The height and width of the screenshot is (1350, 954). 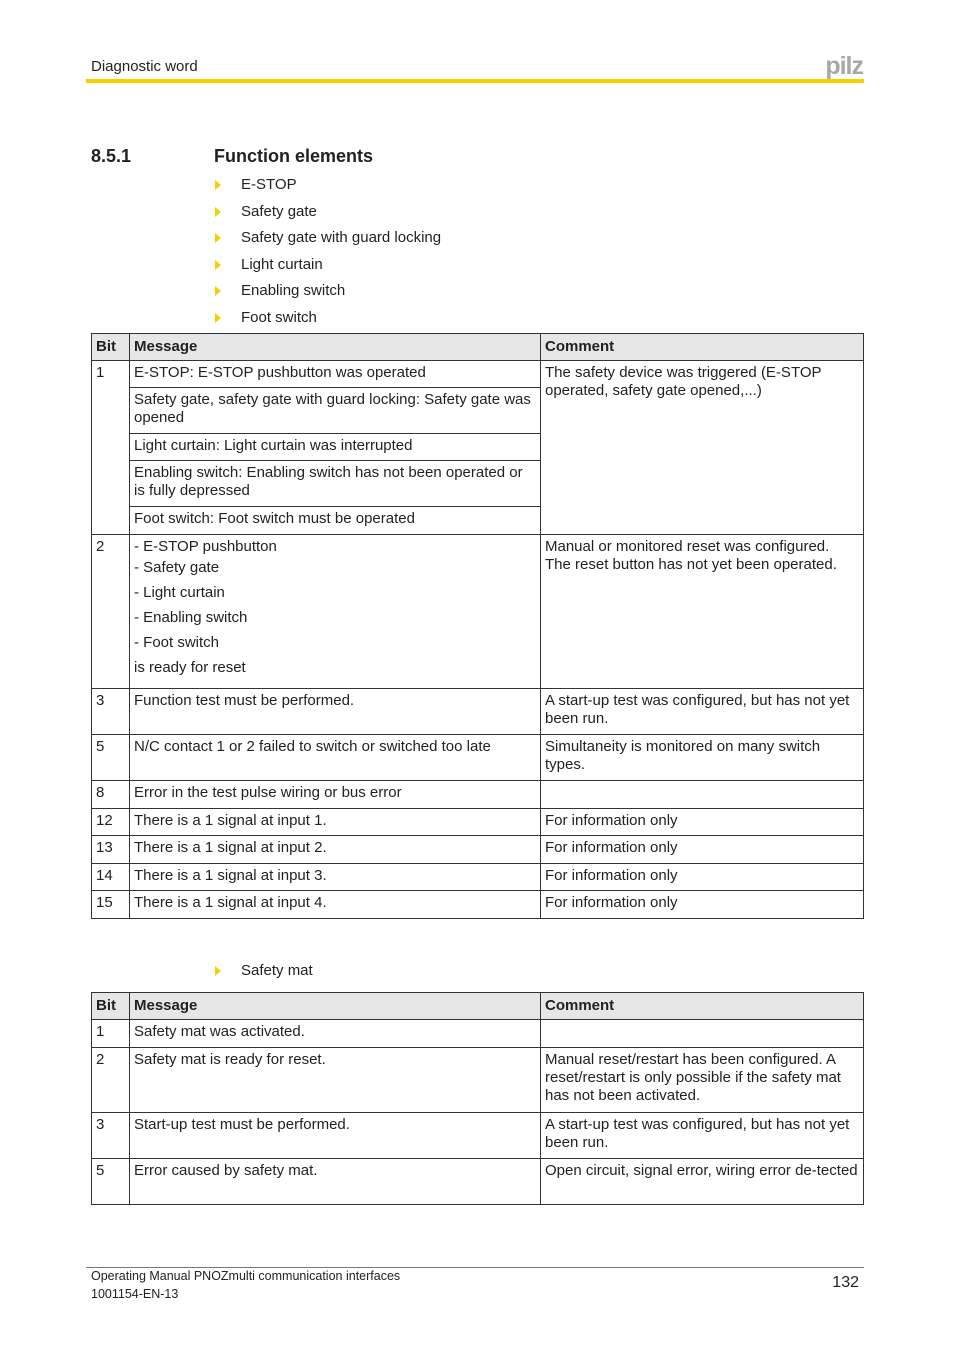 I want to click on message-cell: Error caused by safety mat., so click(x=335, y=1181).